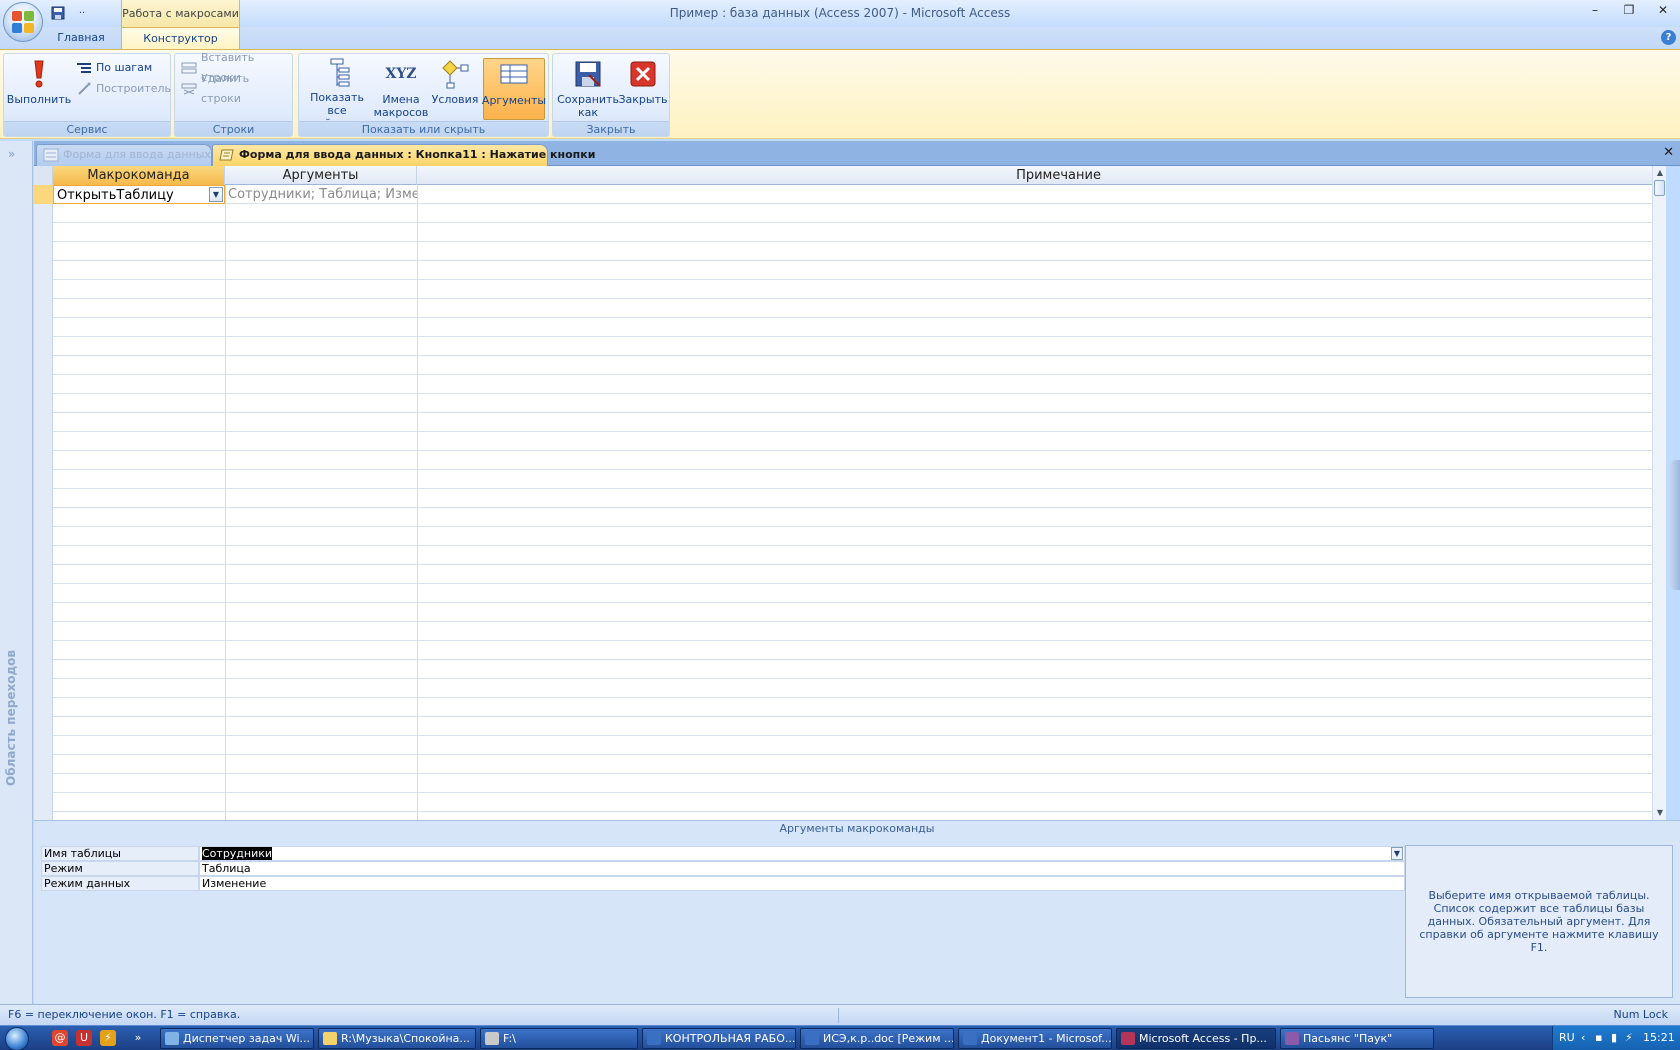  What do you see at coordinates (321, 194) in the screenshot?
I see `arguments-cell: Сотрудники; Таблица; Изменение` at bounding box center [321, 194].